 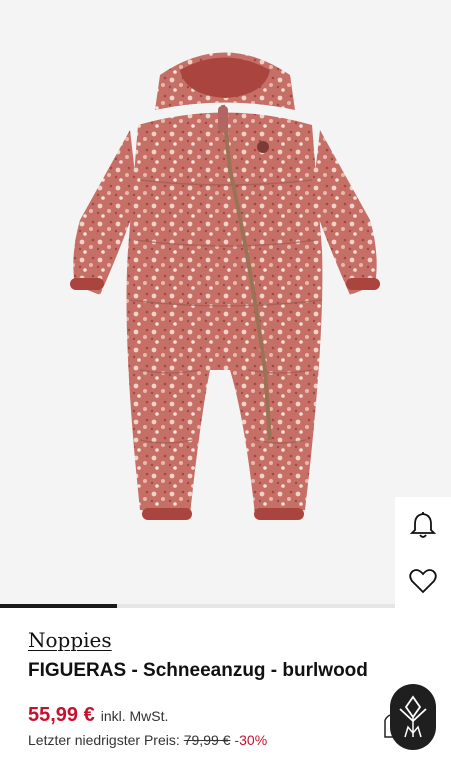 I want to click on vat-note: inkl. MwSt., so click(x=134, y=716).